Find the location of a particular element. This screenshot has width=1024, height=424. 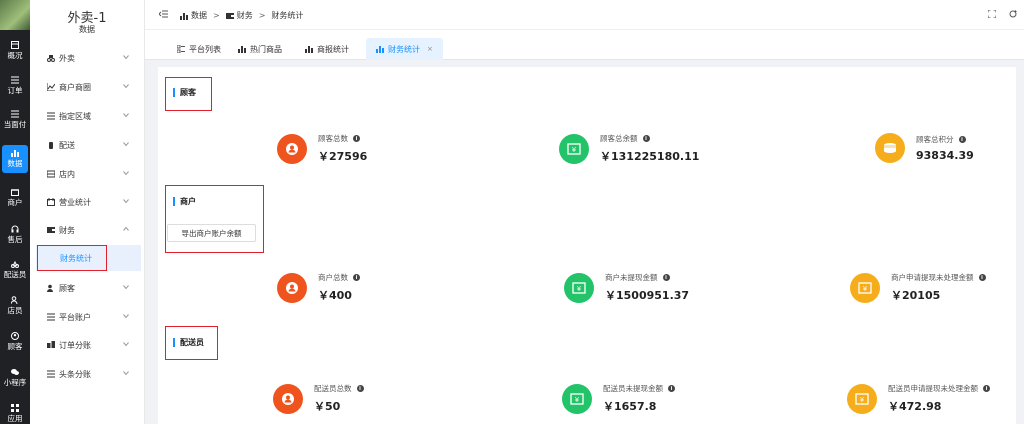

tab-label: 财务统计 is located at coordinates (404, 49).